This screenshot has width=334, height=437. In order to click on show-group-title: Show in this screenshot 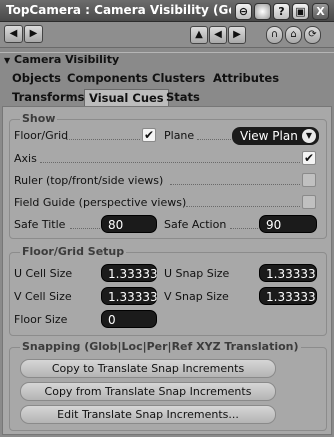, I will do `click(39, 118)`.